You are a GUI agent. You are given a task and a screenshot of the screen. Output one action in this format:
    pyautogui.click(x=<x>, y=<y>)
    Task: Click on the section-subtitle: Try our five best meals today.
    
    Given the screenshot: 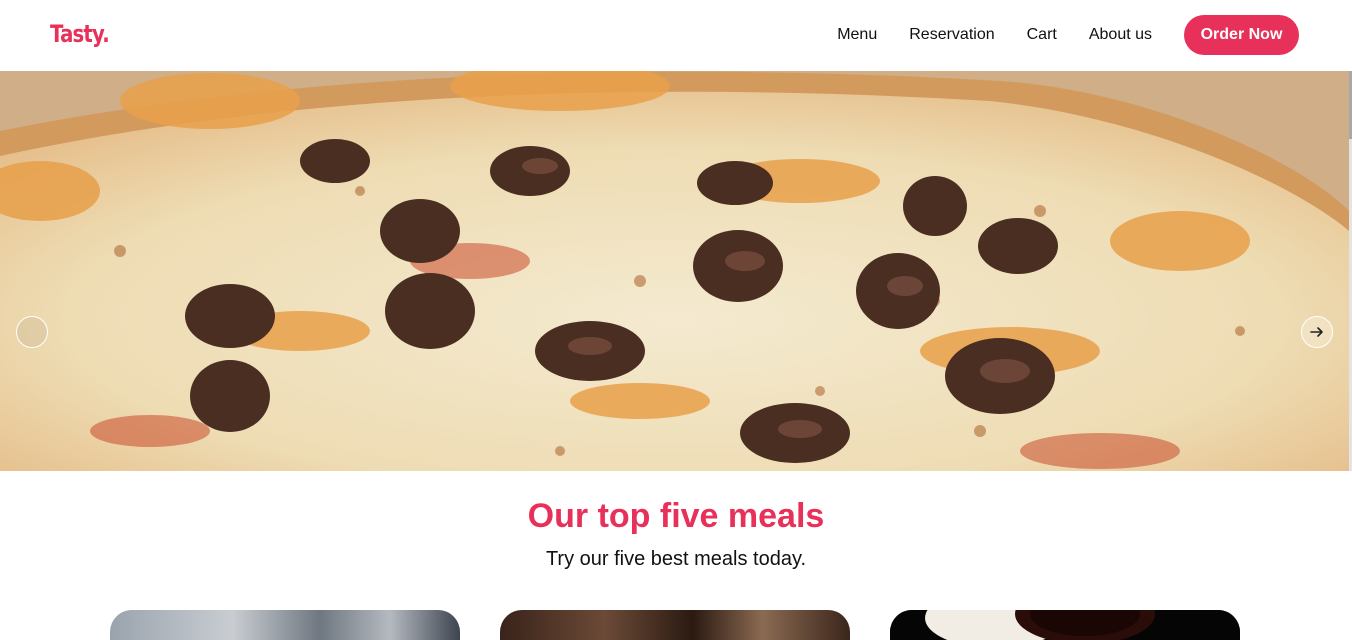 What is the action you would take?
    pyautogui.click(x=676, y=559)
    